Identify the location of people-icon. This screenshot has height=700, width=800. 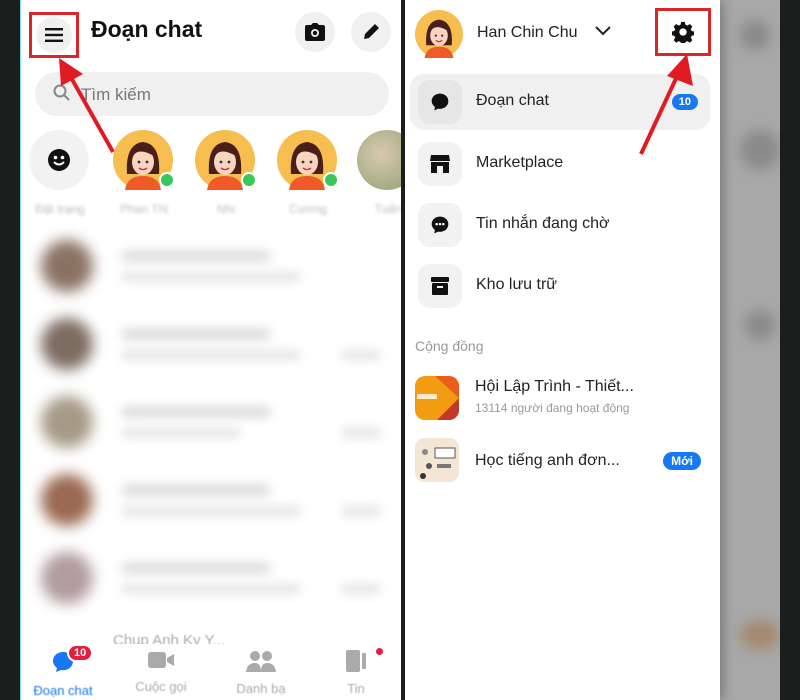
(261, 661).